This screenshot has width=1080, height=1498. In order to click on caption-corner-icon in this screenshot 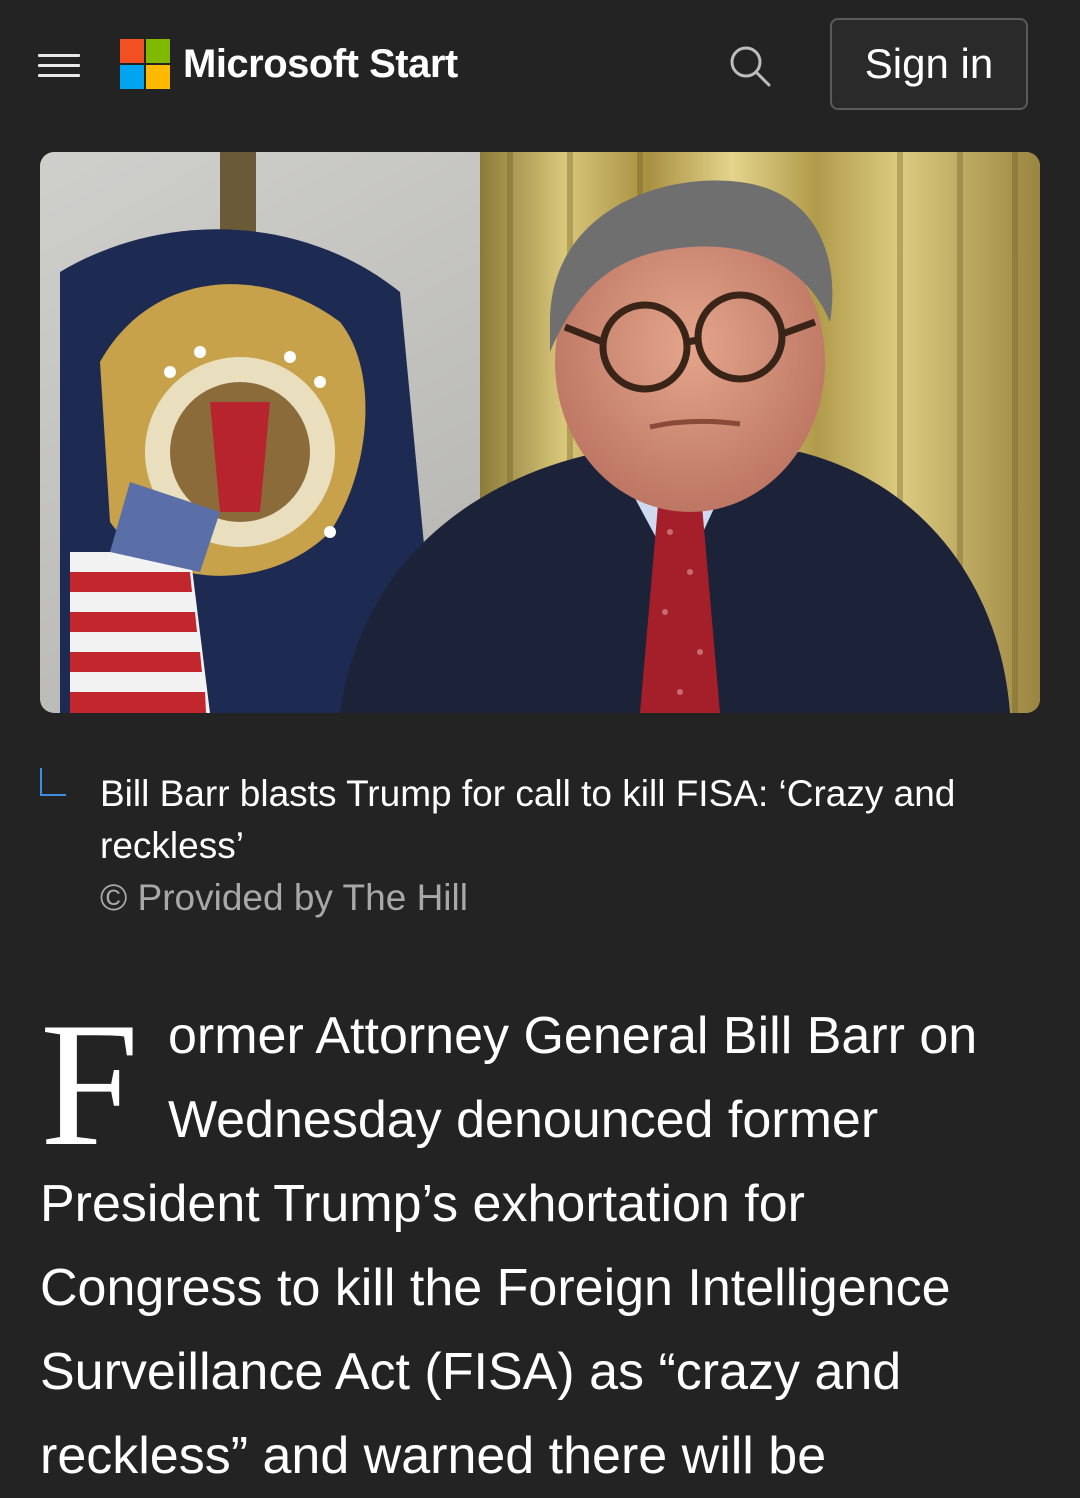, I will do `click(53, 782)`.